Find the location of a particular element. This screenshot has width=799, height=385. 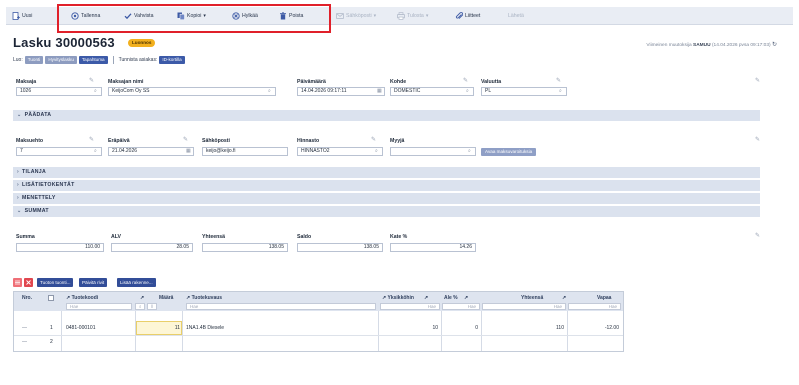

row-unit-price: 10 is located at coordinates (409, 328).